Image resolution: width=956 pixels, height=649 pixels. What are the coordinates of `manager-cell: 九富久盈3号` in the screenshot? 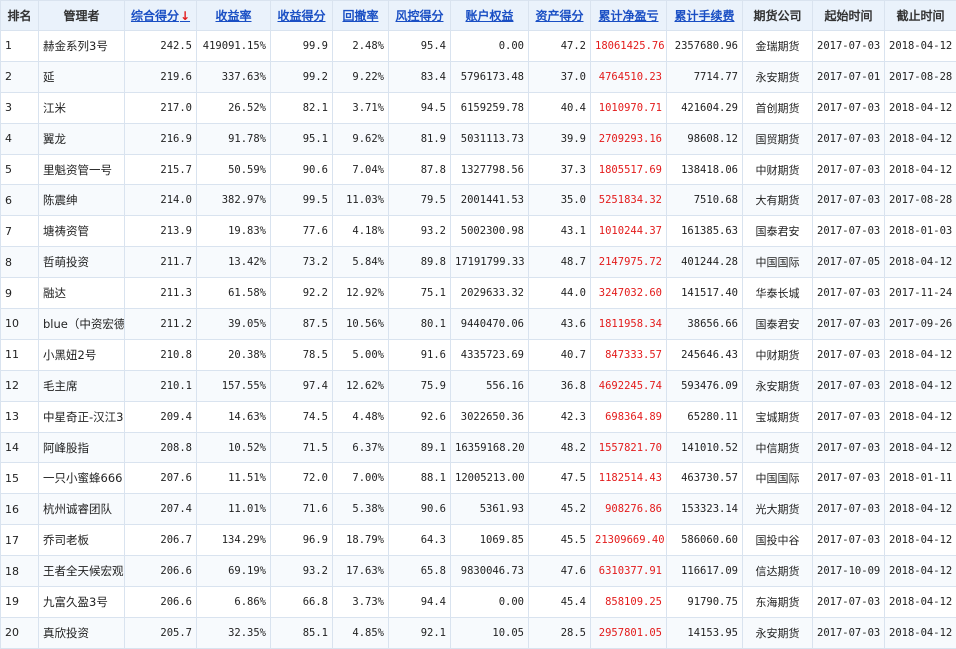 It's located at (82, 602).